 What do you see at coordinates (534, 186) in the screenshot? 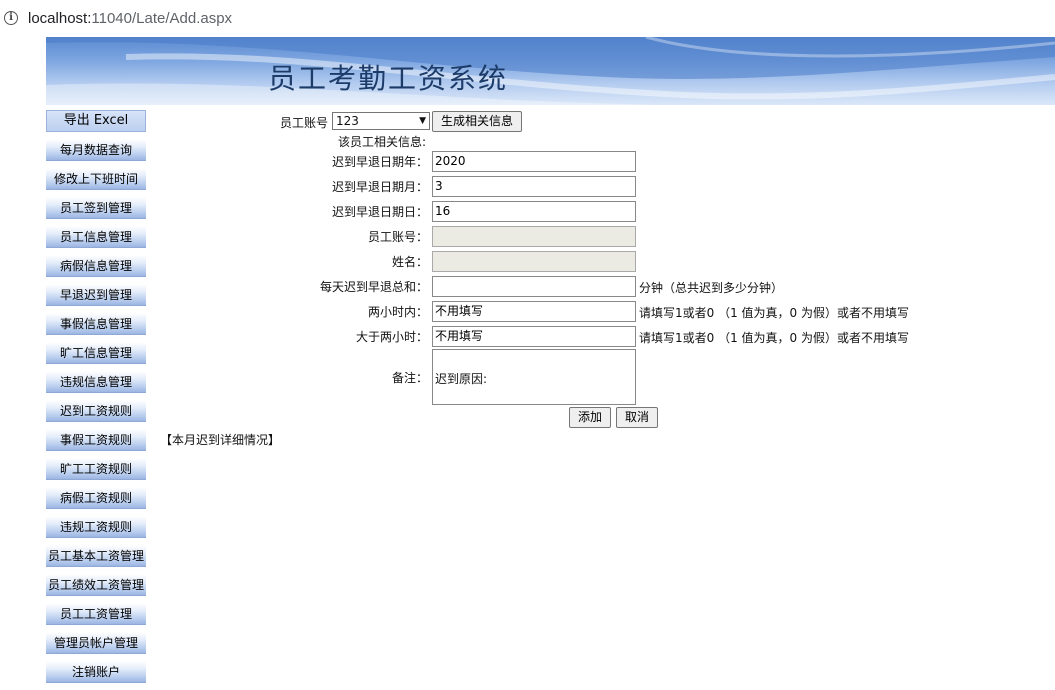
I see `month-input: 3` at bounding box center [534, 186].